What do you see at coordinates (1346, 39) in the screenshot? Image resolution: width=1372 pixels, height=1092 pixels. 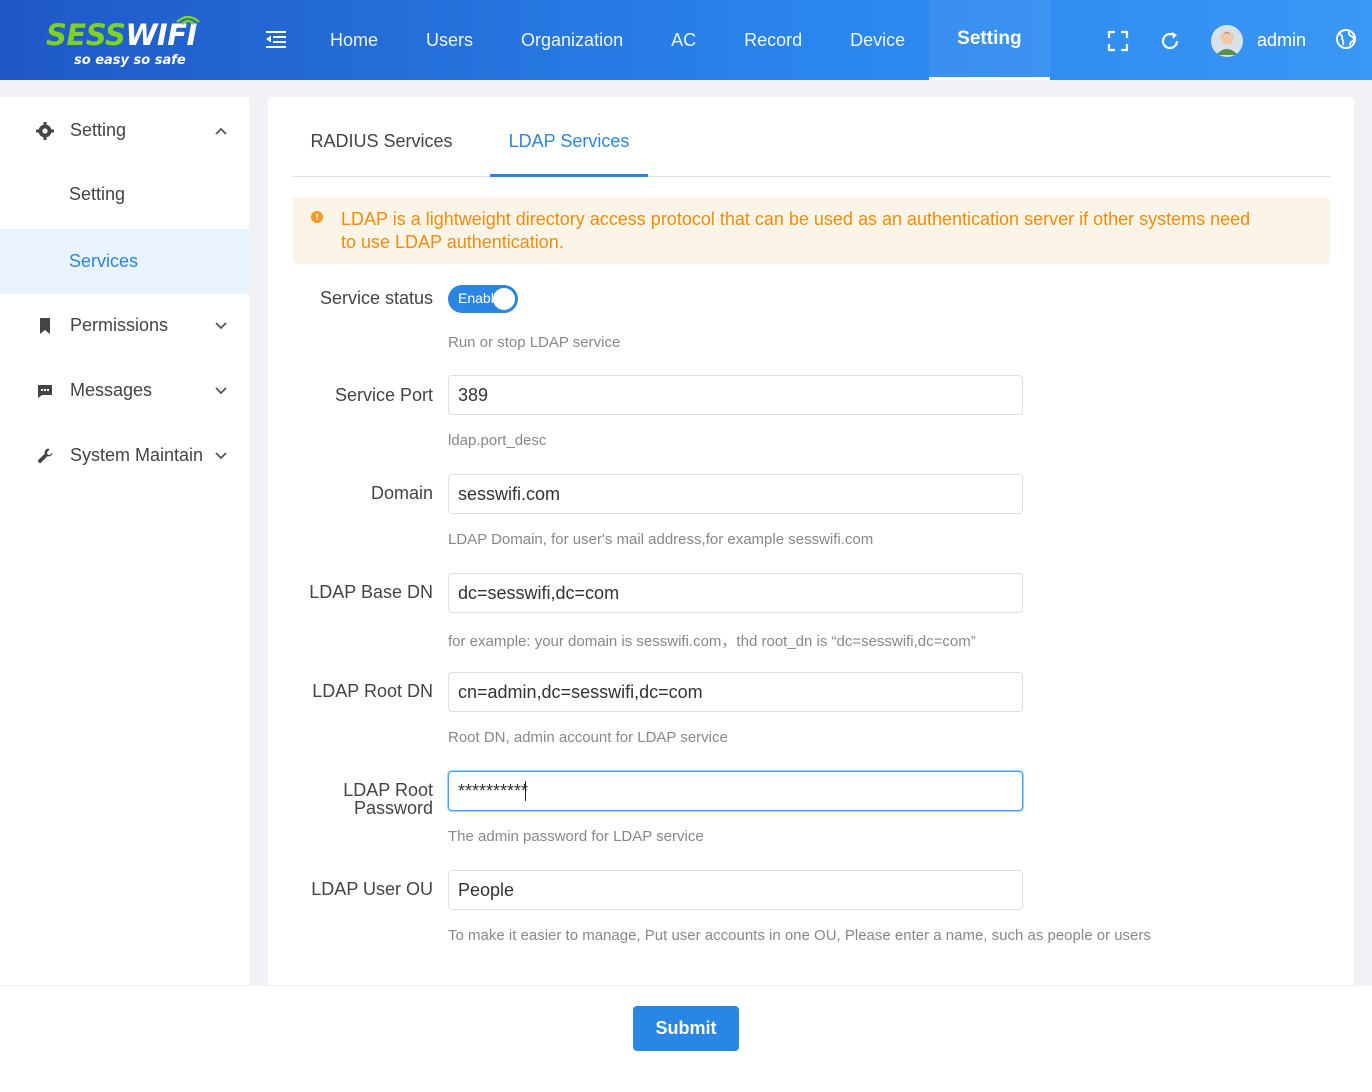 I see `language-icon` at bounding box center [1346, 39].